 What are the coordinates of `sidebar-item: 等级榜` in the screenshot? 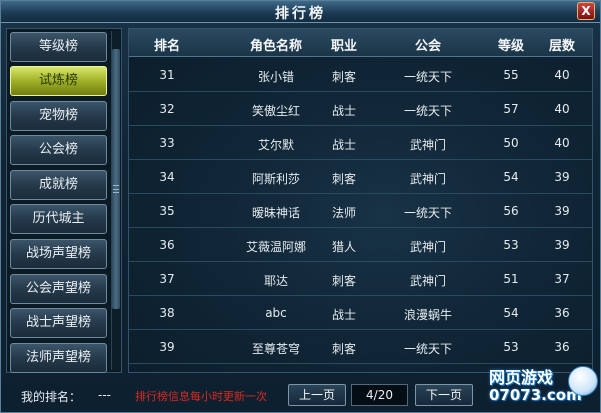 It's located at (58, 47).